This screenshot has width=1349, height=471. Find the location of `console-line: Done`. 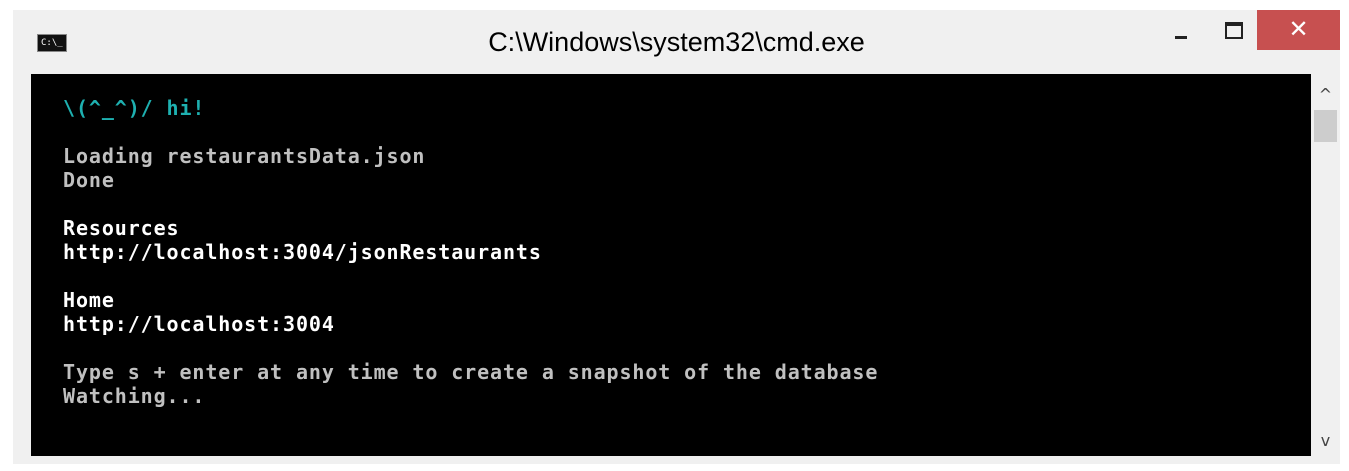

console-line: Done is located at coordinates (89, 180).